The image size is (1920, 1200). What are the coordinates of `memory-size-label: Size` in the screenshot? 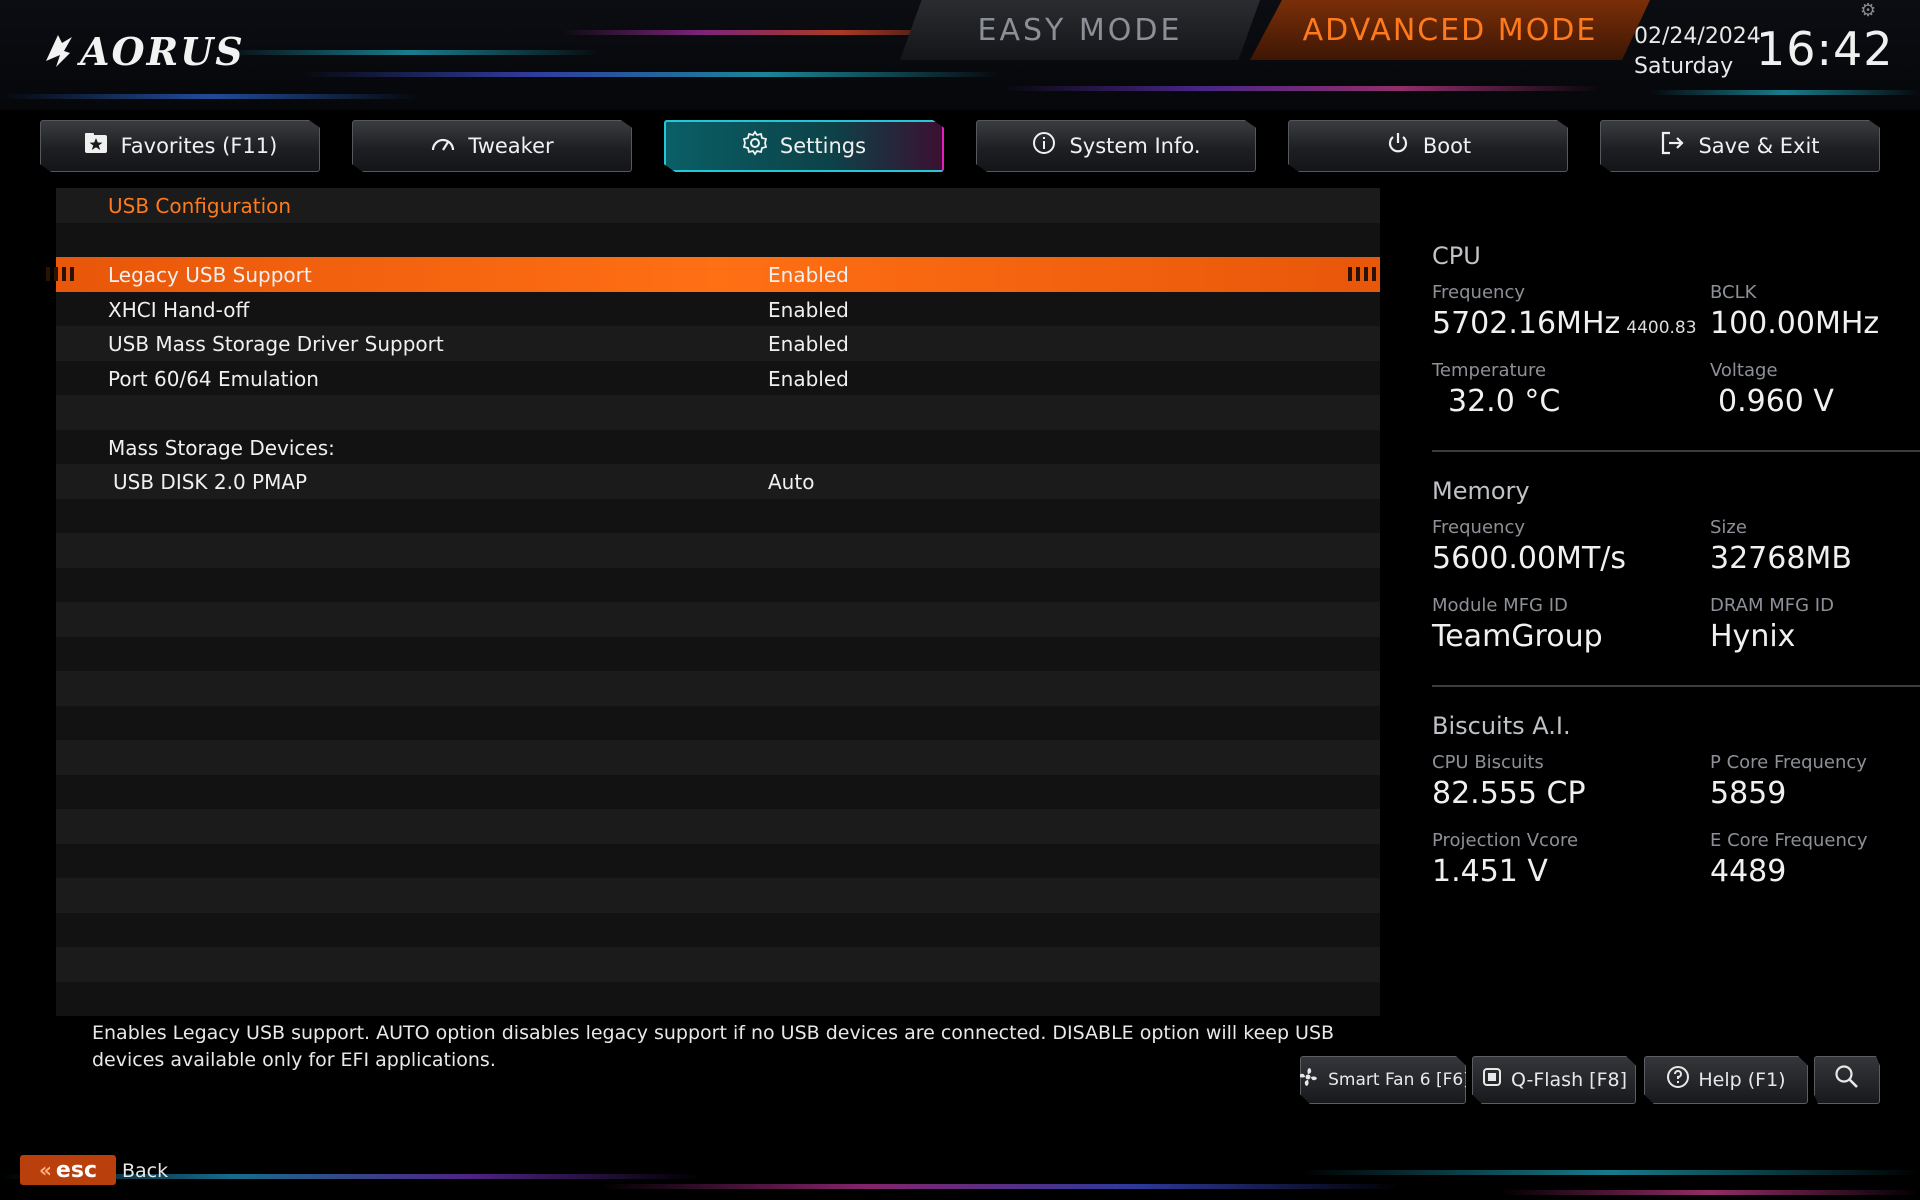 It's located at (1728, 527).